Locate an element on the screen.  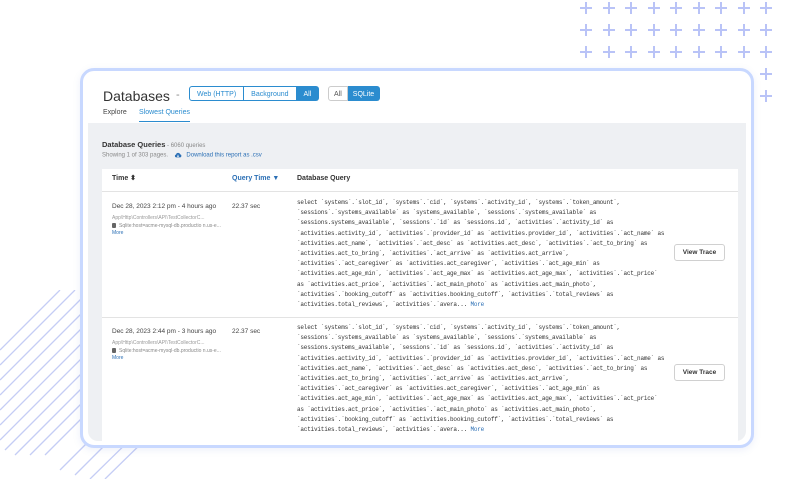
database-filter: All SQLite is located at coordinates (354, 93).